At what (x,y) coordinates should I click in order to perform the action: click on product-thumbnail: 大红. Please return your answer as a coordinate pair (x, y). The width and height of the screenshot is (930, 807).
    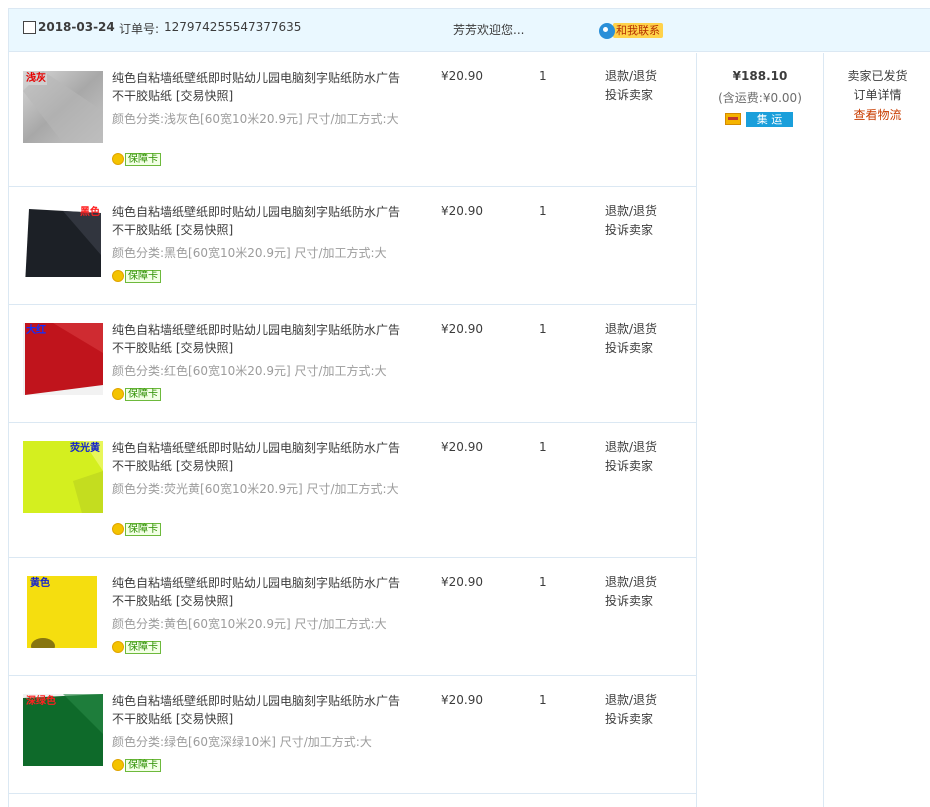
    Looking at the image, I should click on (63, 359).